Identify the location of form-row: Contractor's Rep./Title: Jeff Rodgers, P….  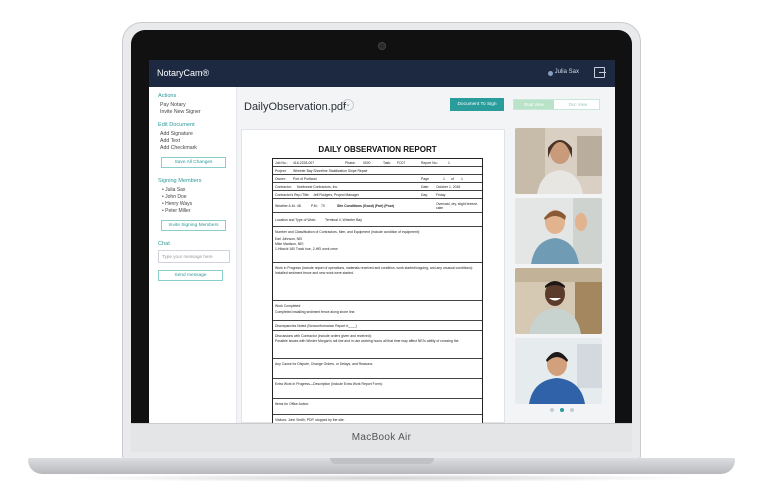
(377, 195).